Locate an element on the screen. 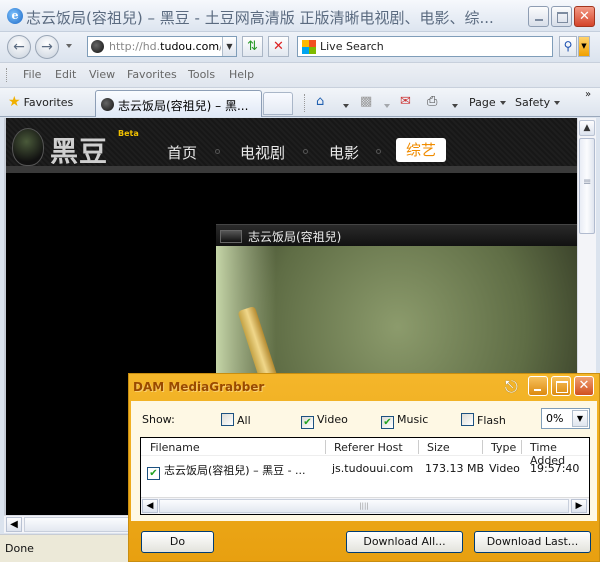 The height and width of the screenshot is (562, 600). column-filename: Filename is located at coordinates (175, 447).